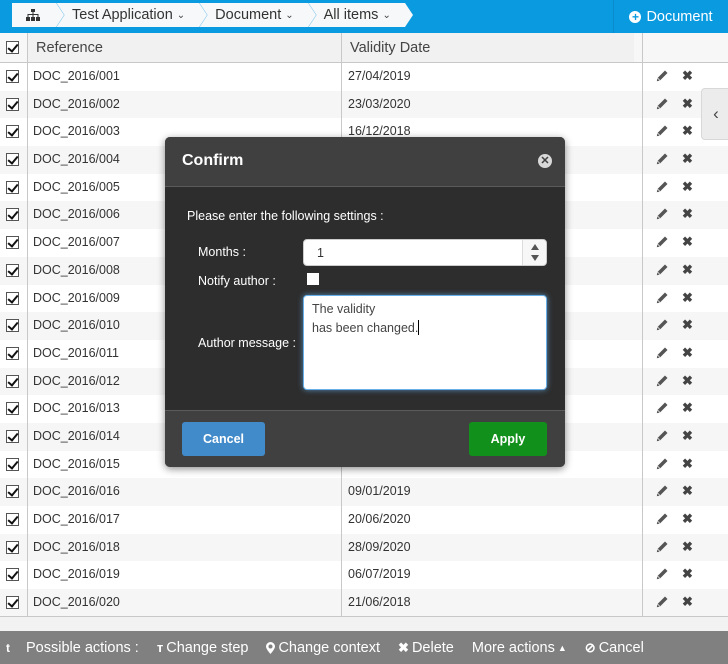 This screenshot has height=664, width=728. I want to click on table-row: DOC_2016/018 28/09/2020 ✖, so click(364, 547).